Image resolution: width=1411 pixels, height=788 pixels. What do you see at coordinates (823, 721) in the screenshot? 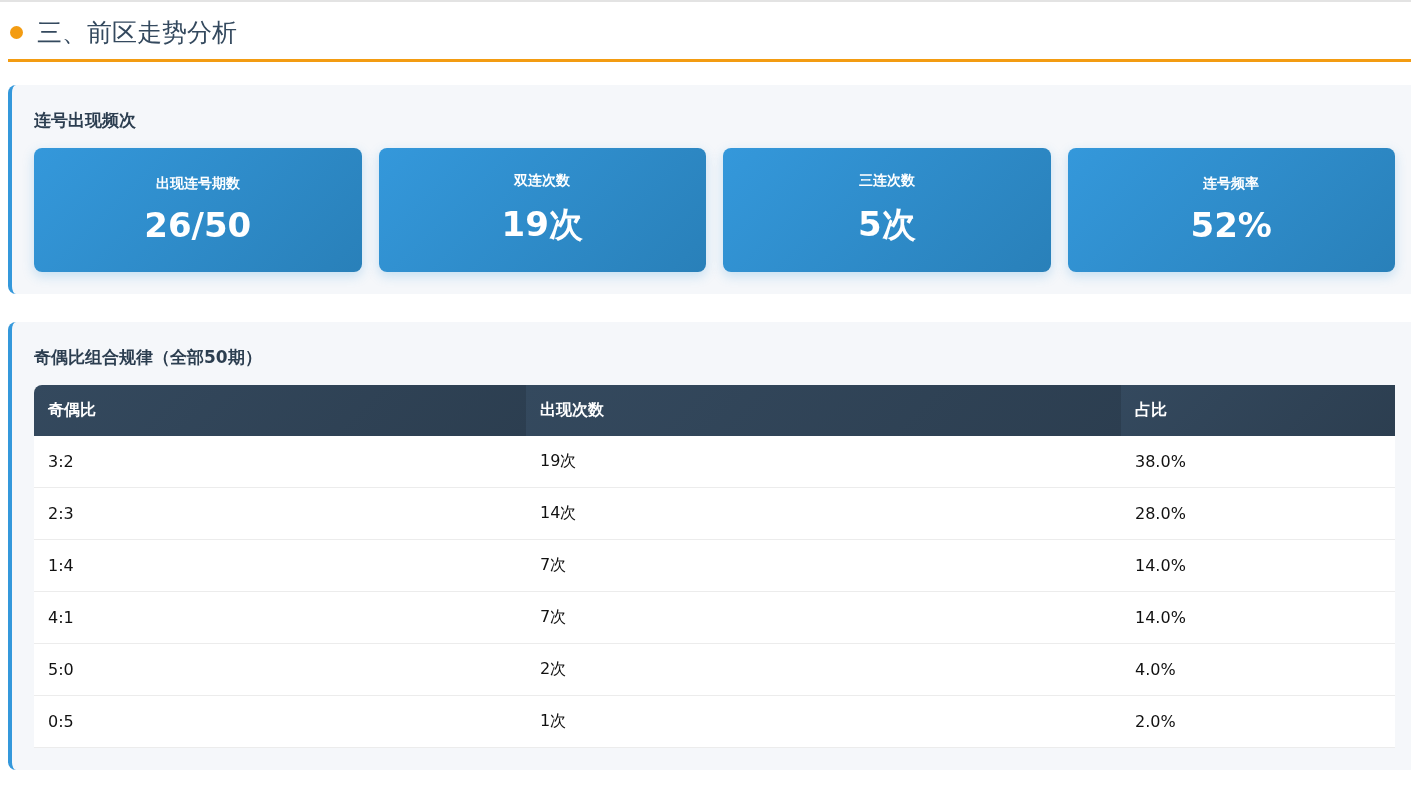
I see `table-cell: 1次` at bounding box center [823, 721].